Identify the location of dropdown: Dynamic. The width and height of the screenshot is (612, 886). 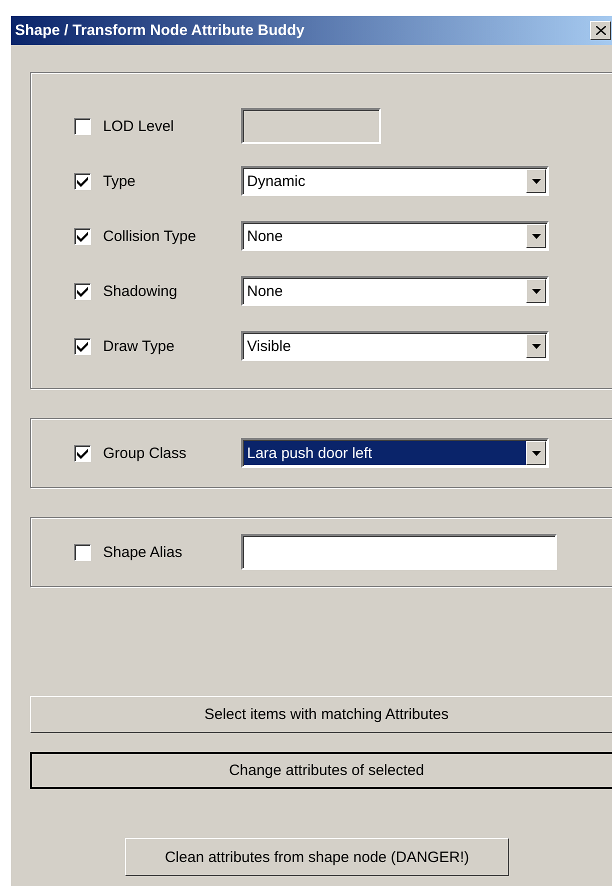
(395, 181).